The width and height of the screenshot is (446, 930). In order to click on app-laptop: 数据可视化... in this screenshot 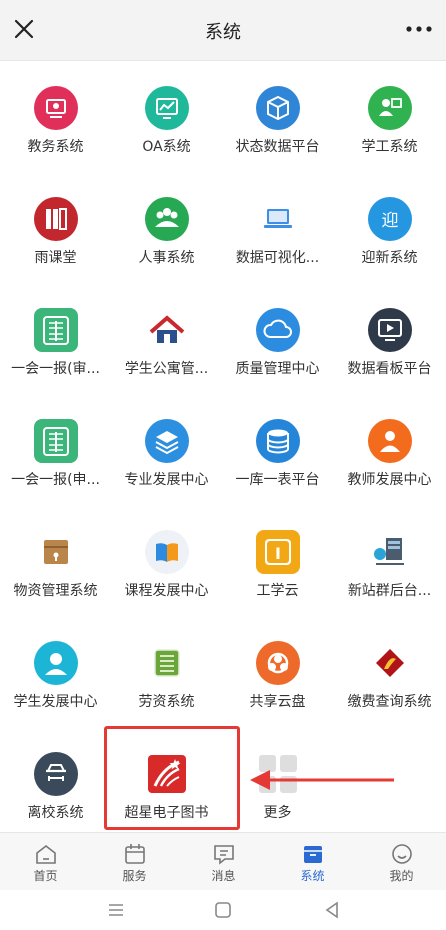, I will do `click(277, 226)`.